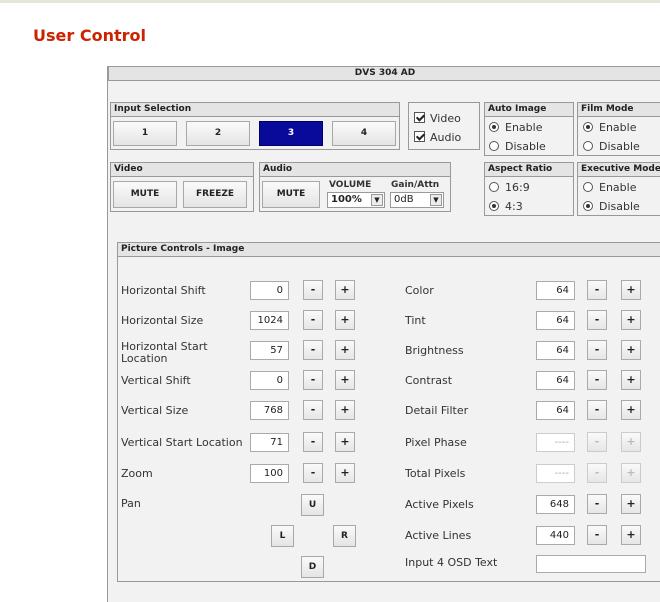 This screenshot has height=602, width=660. What do you see at coordinates (269, 350) in the screenshot?
I see `left-control-value-input: 57` at bounding box center [269, 350].